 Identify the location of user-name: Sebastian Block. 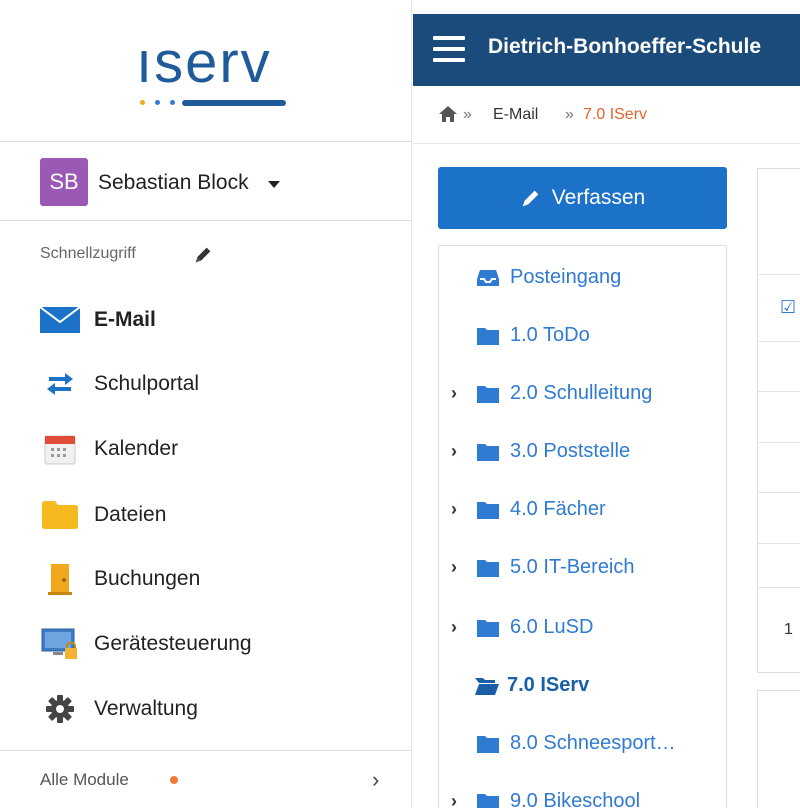
(173, 182).